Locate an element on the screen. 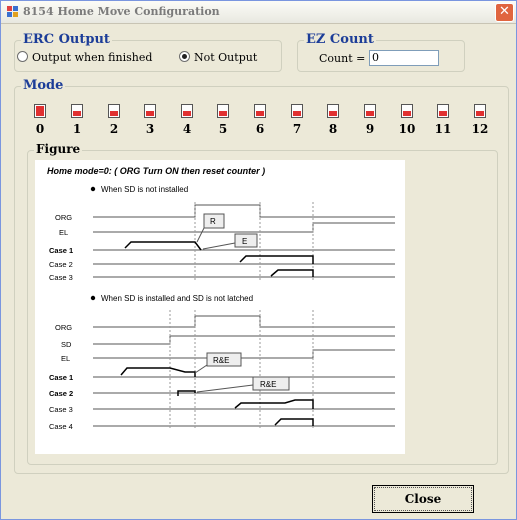 The image size is (517, 520). section2-lines is located at coordinates (244, 371).